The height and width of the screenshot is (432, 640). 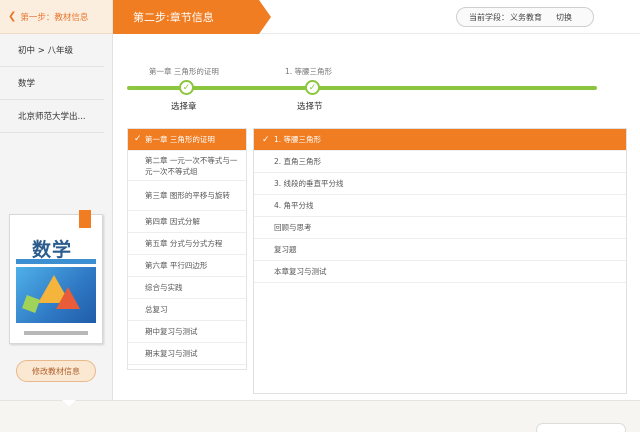 I want to click on subject-info: 数学, so click(x=52, y=83).